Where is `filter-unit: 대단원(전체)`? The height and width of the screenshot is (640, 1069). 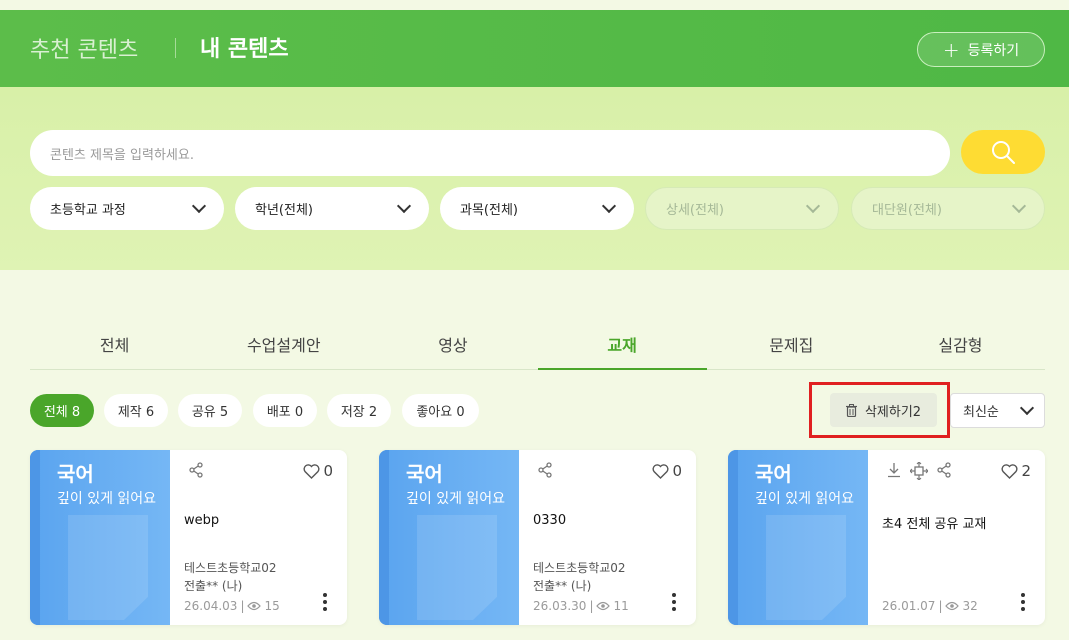 filter-unit: 대단원(전체) is located at coordinates (948, 208).